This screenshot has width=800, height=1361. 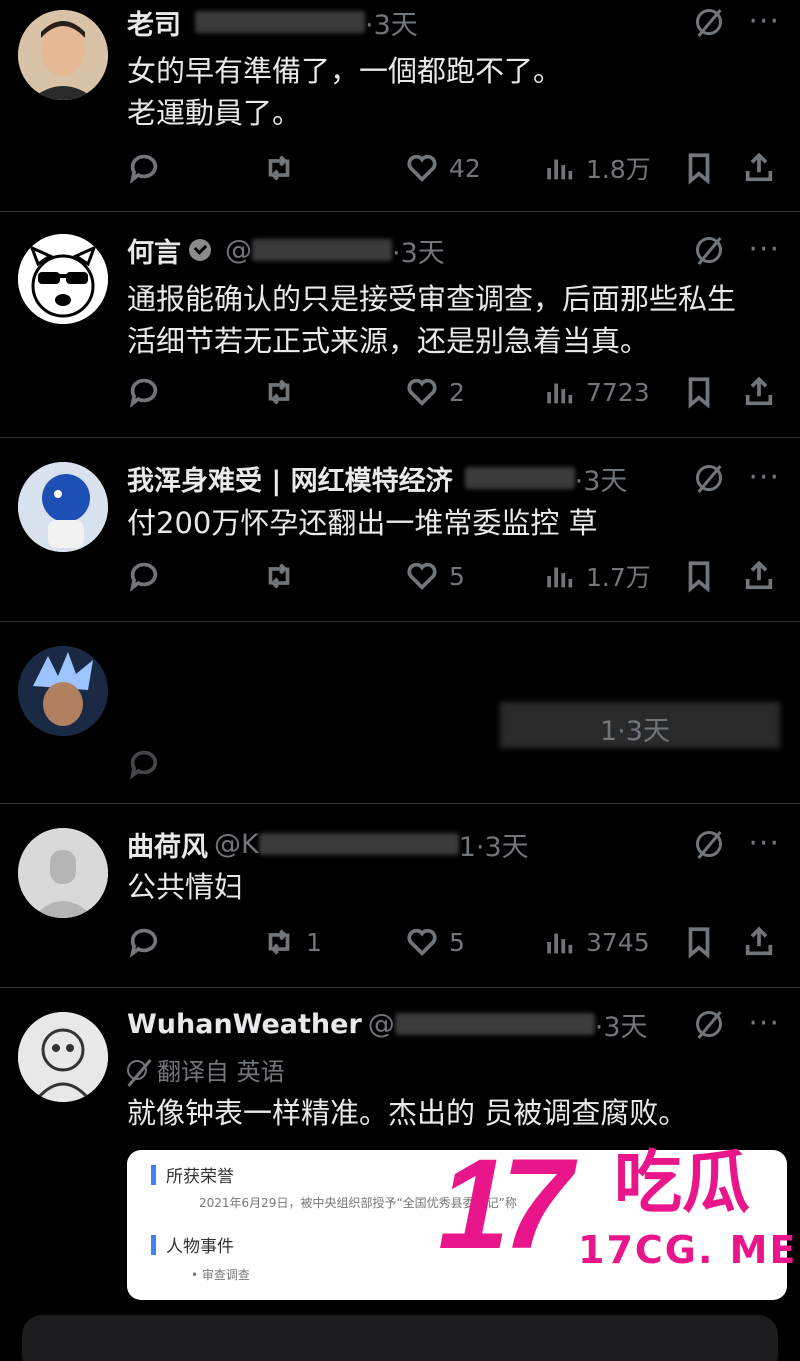 I want to click on retweet-button: 1, so click(x=292, y=942).